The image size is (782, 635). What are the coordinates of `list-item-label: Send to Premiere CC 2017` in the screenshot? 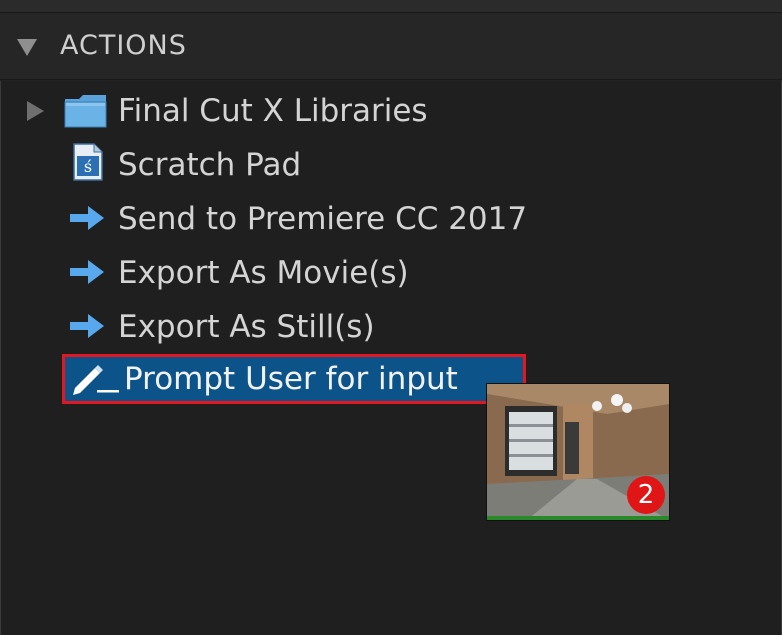 It's located at (323, 219).